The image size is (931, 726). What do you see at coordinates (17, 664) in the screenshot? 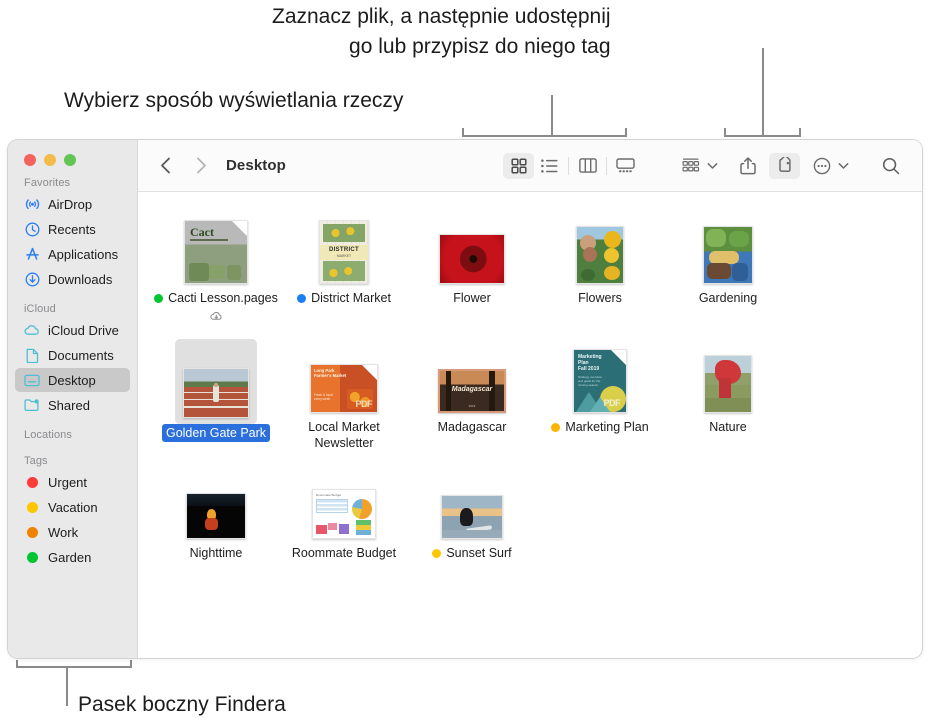
I see `leader-bottom-tick-start` at bounding box center [17, 664].